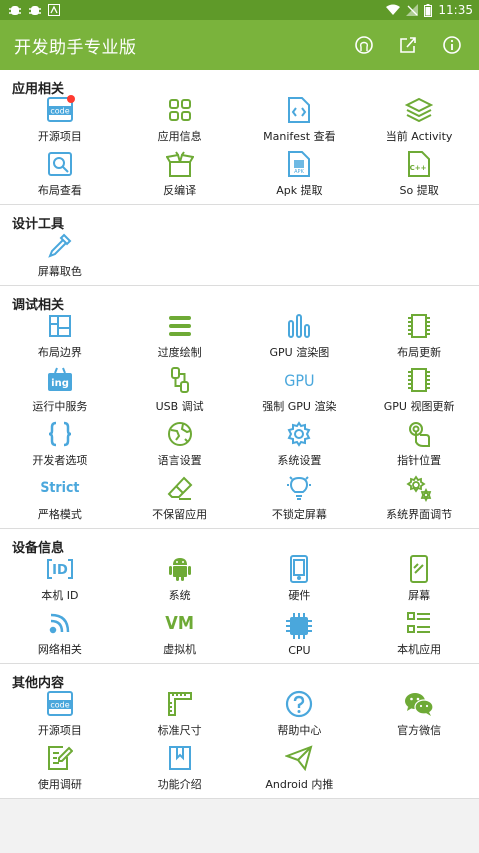 The image size is (479, 853). I want to click on github-icon, so click(364, 45).